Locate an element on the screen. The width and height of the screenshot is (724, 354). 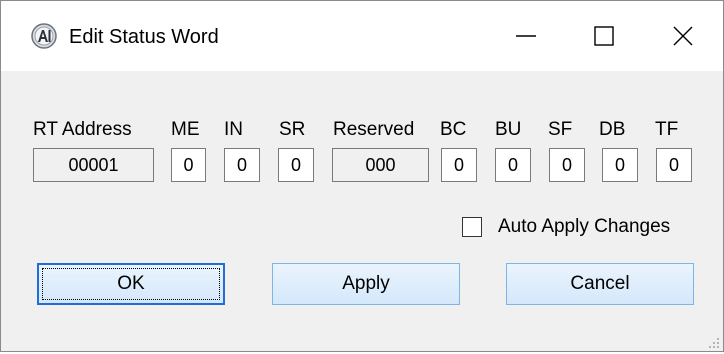
minimize-button is located at coordinates (526, 36).